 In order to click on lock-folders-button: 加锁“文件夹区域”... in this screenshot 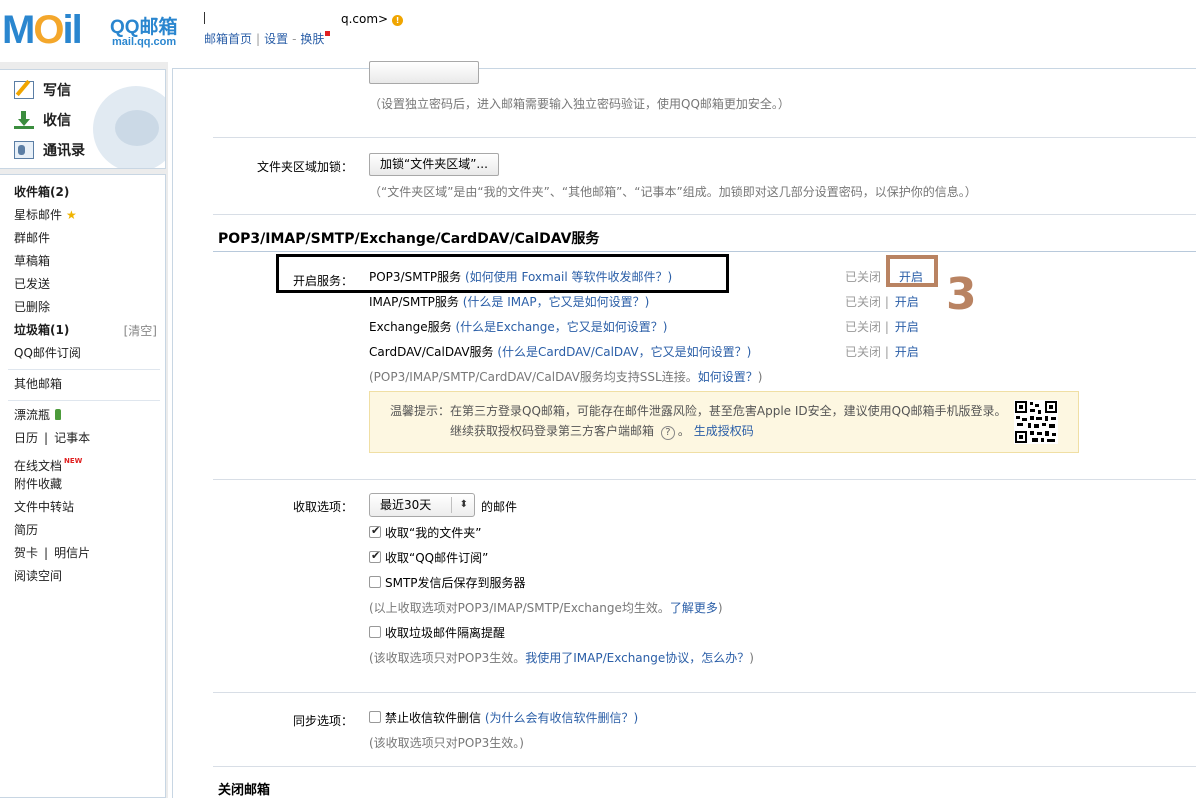, I will do `click(434, 164)`.